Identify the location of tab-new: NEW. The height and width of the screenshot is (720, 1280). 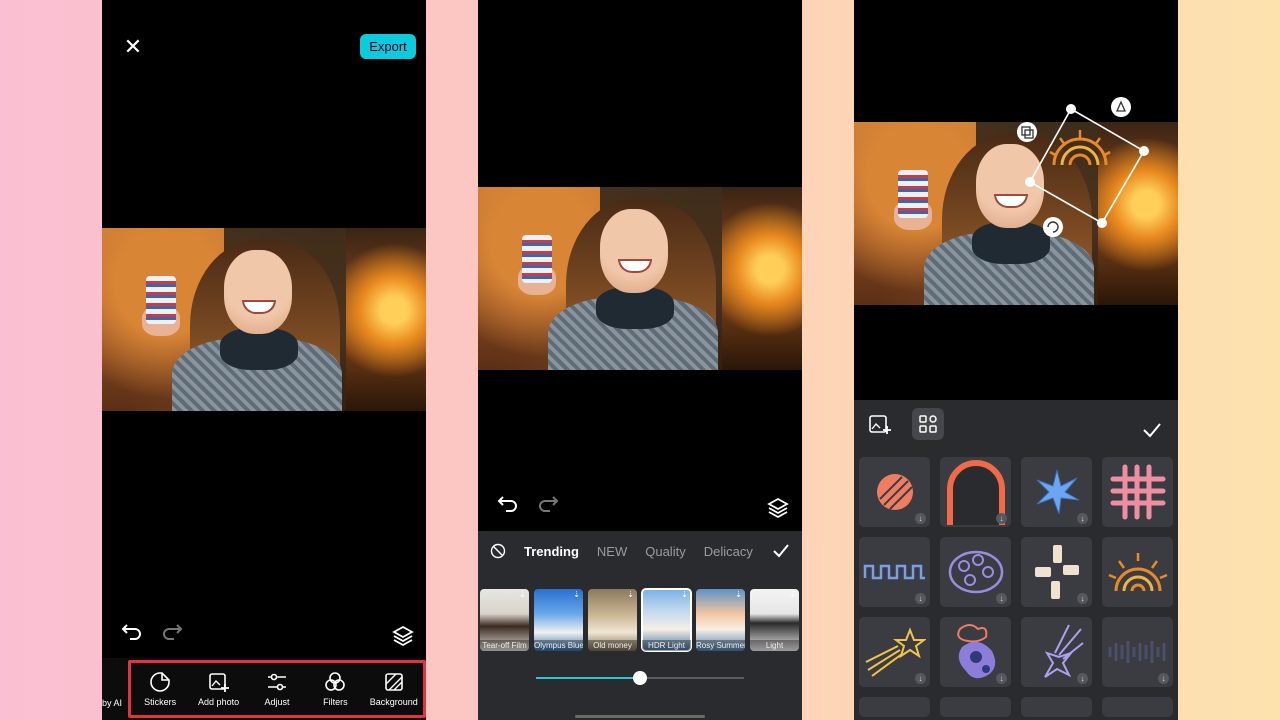
(612, 551).